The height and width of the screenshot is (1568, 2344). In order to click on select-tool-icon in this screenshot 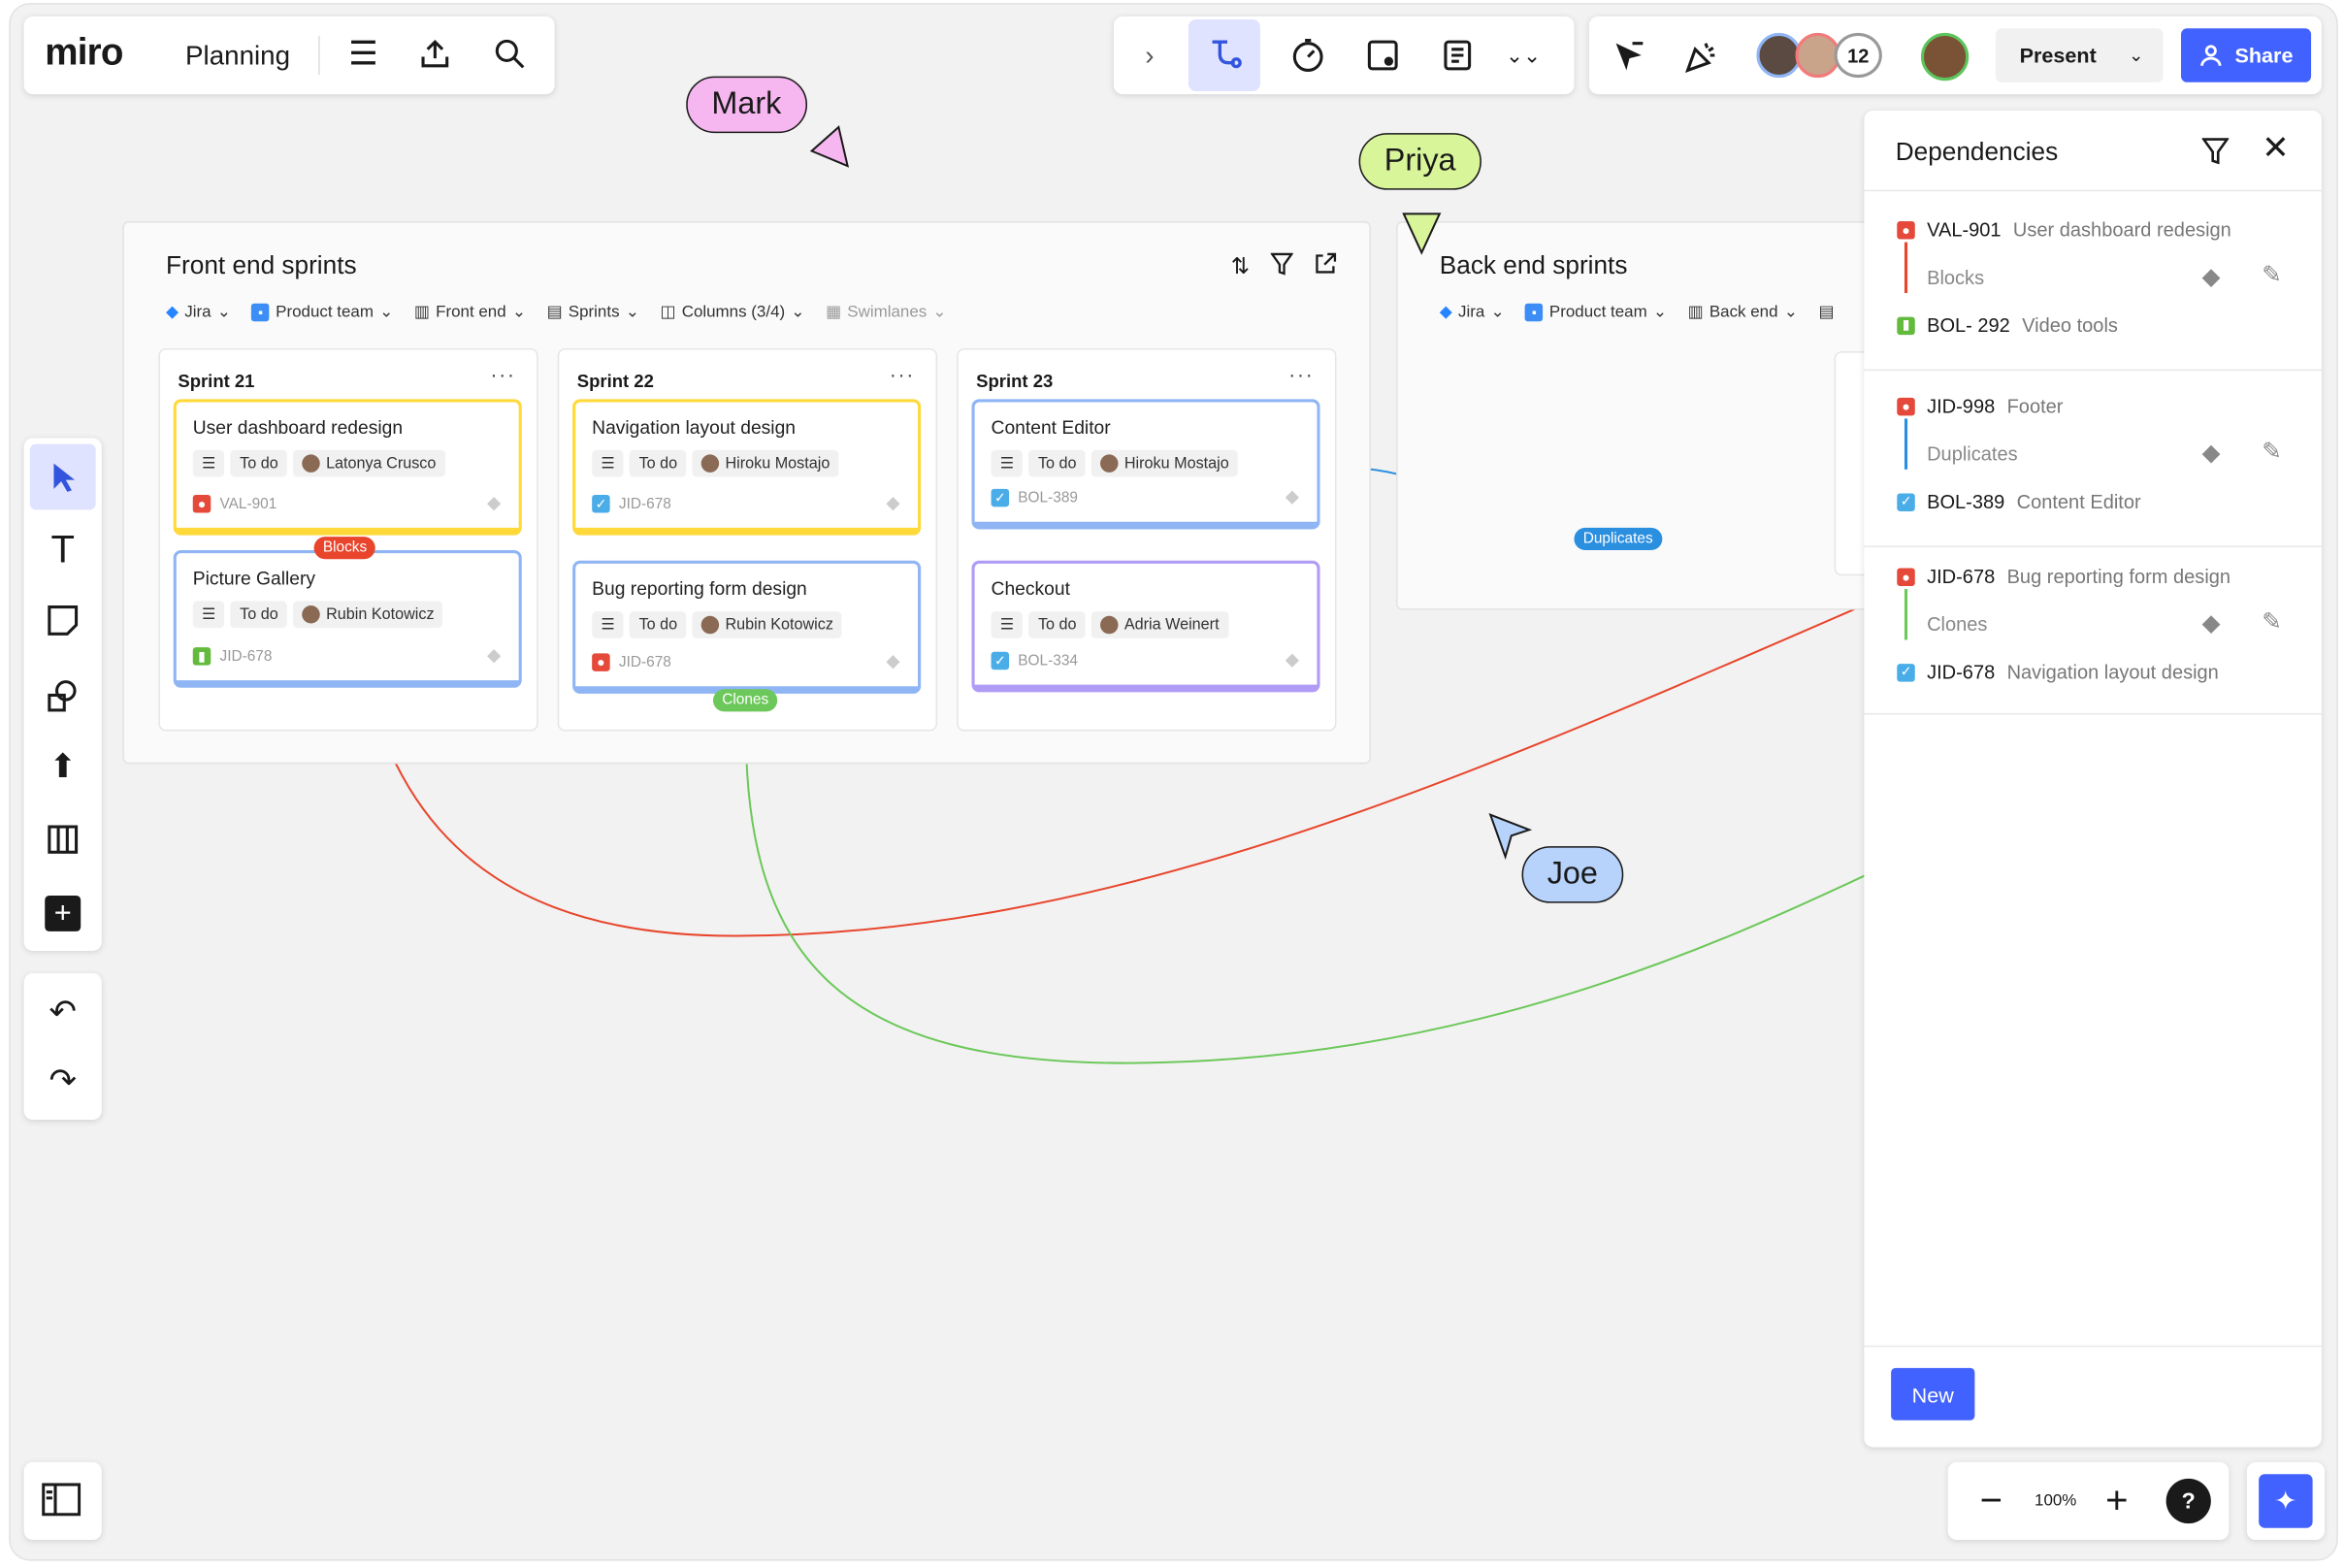, I will do `click(62, 476)`.